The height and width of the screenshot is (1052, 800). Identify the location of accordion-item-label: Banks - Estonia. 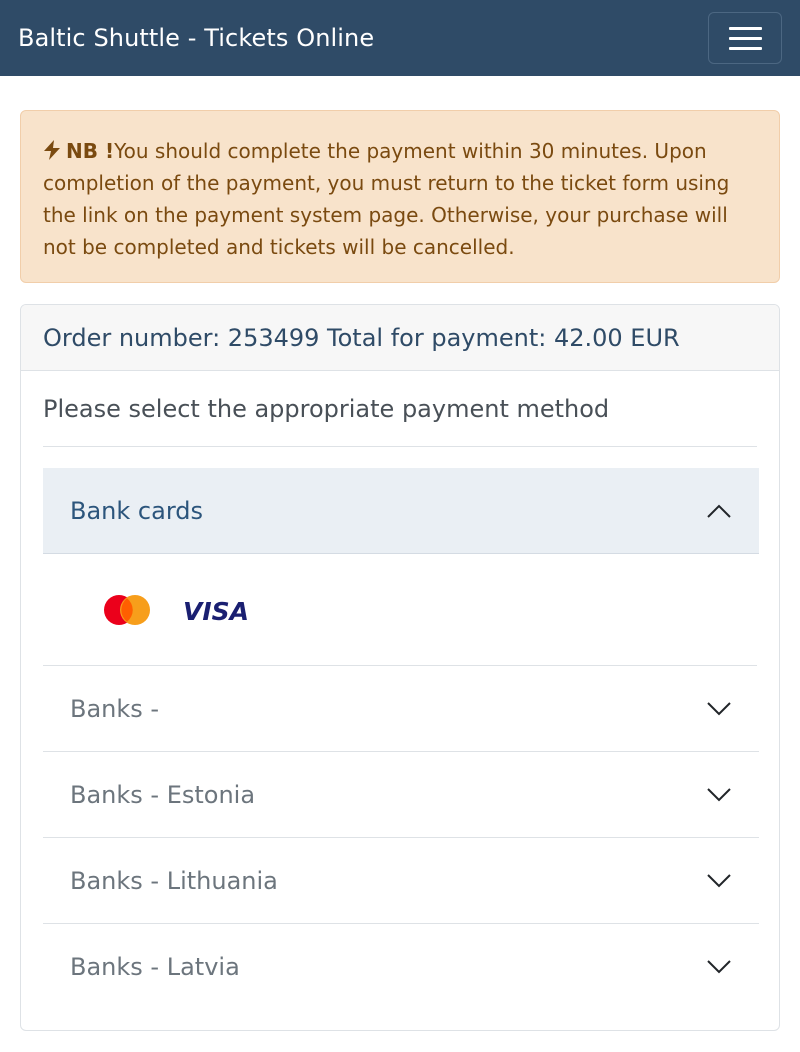
(163, 794).